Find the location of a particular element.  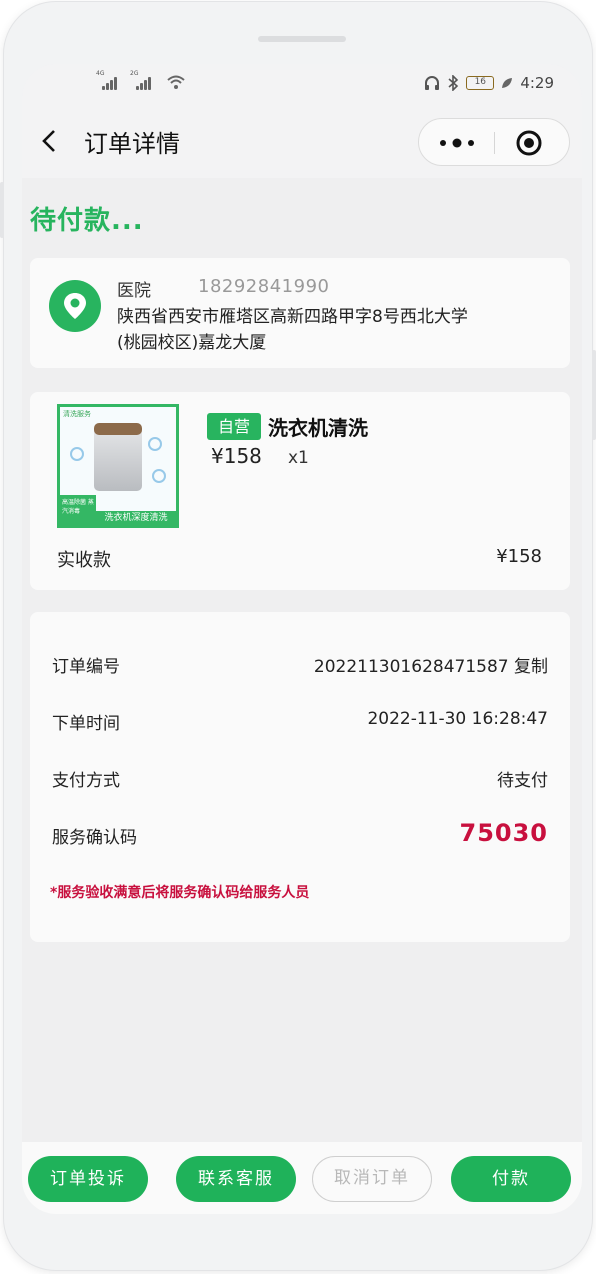

product-quantity: x1 is located at coordinates (298, 458).